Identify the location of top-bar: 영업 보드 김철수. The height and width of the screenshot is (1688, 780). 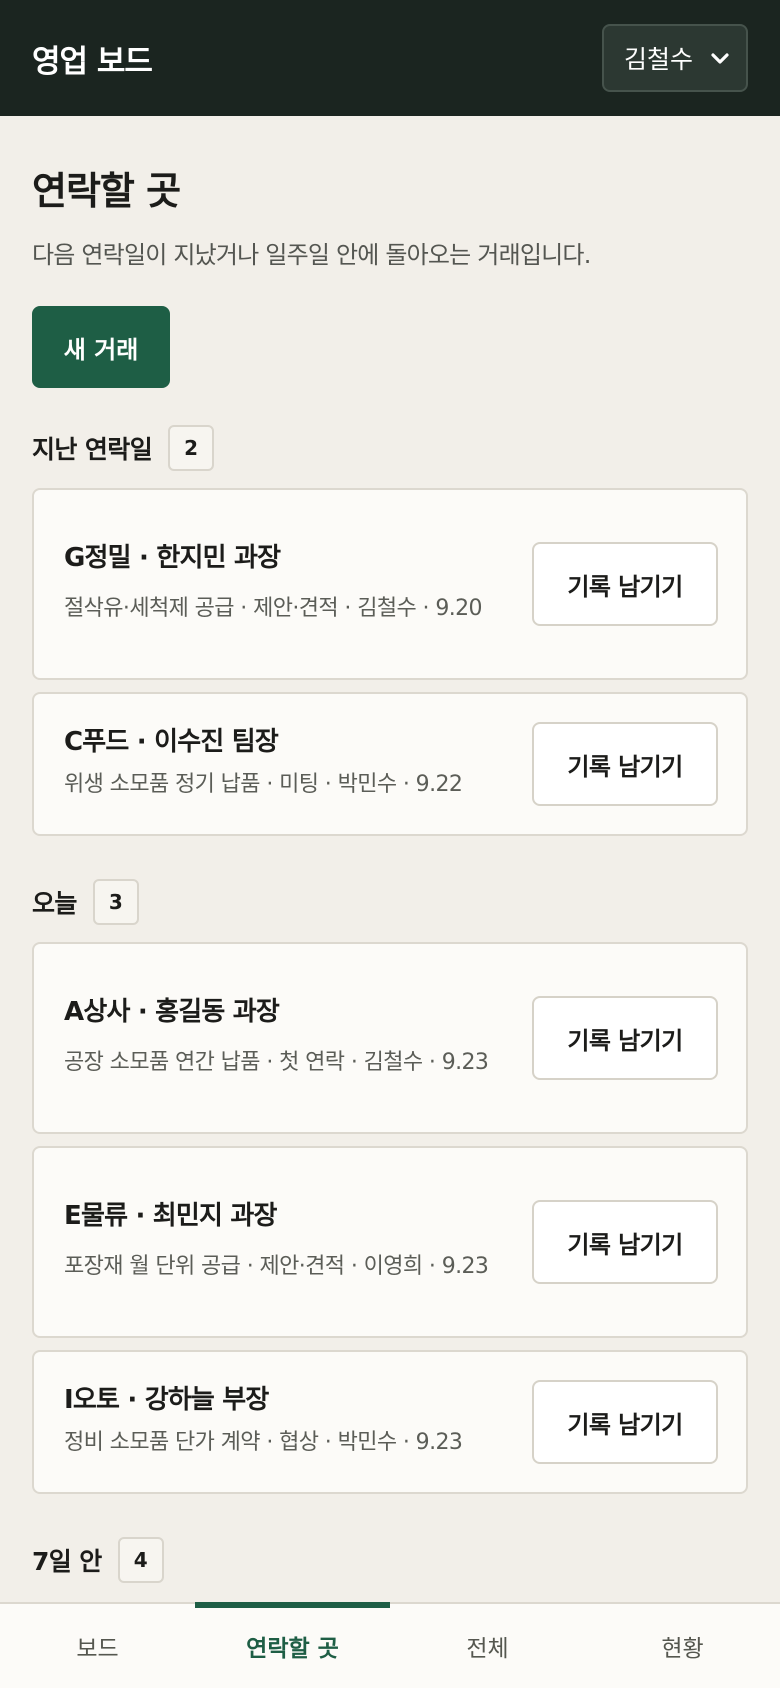
(390, 58).